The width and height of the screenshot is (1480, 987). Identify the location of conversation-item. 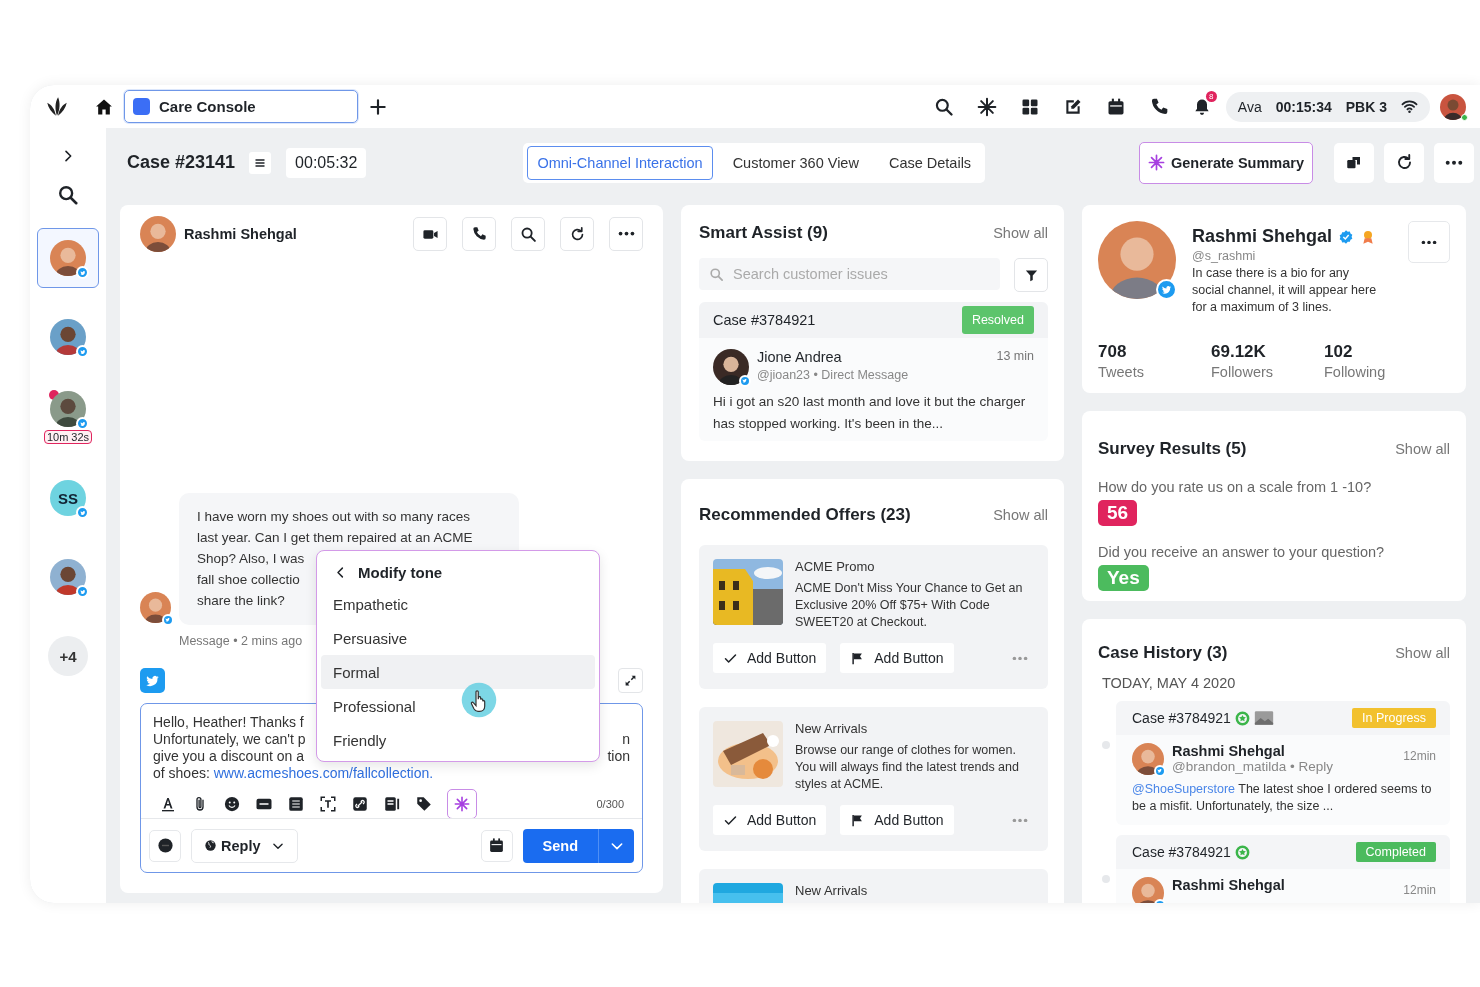
(68, 258).